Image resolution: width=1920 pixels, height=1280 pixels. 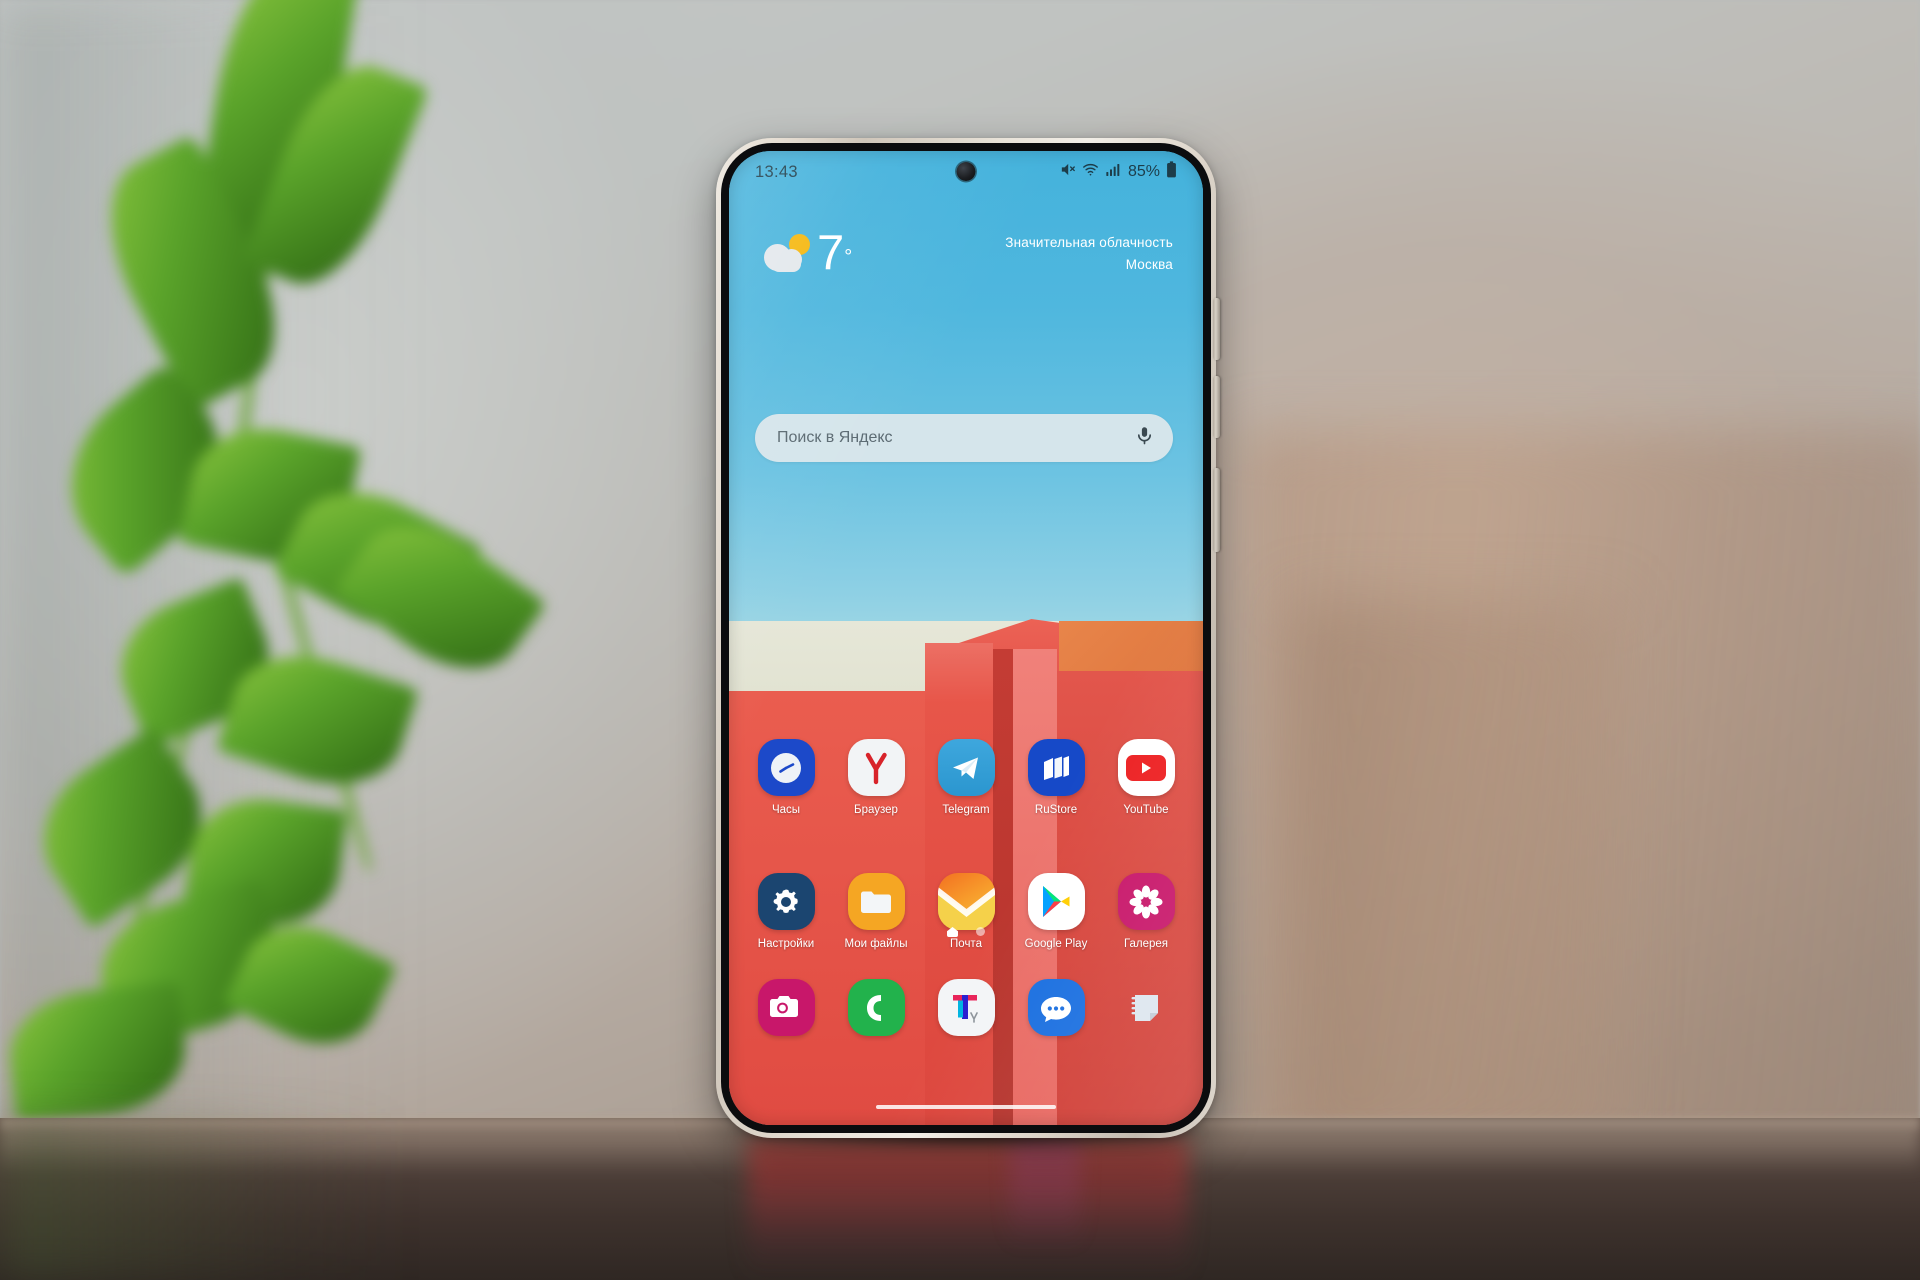 I want to click on app-my-files: Мои файлы, so click(x=876, y=912).